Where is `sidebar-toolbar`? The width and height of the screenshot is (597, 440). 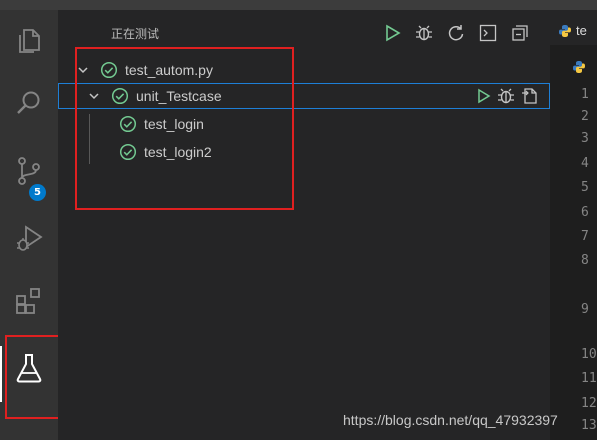 sidebar-toolbar is located at coordinates (456, 33).